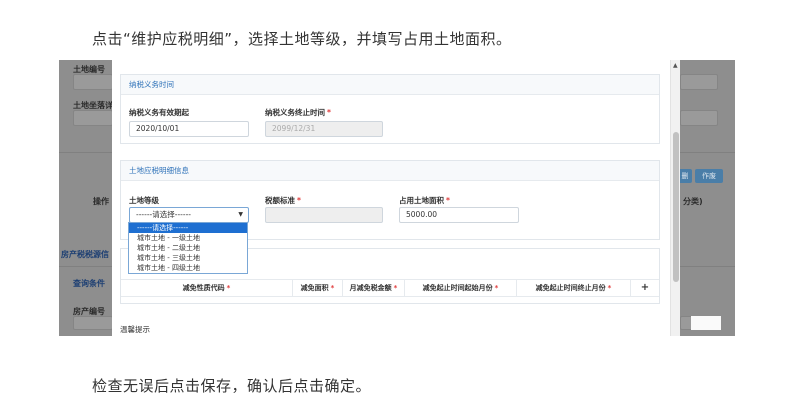 This screenshot has width=786, height=408. What do you see at coordinates (709, 176) in the screenshot?
I see `bg-void-button: 作废` at bounding box center [709, 176].